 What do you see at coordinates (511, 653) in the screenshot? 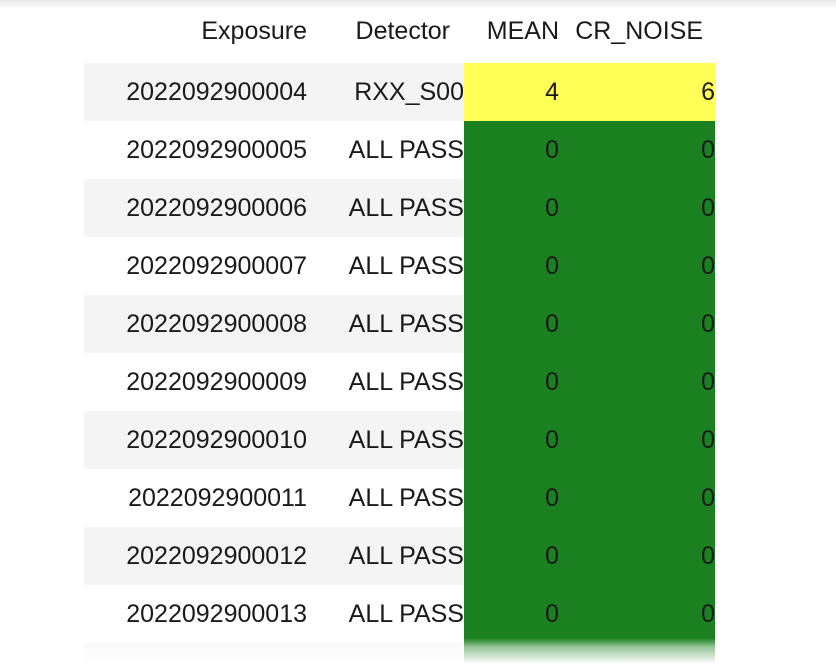
I see `cell-mean` at bounding box center [511, 653].